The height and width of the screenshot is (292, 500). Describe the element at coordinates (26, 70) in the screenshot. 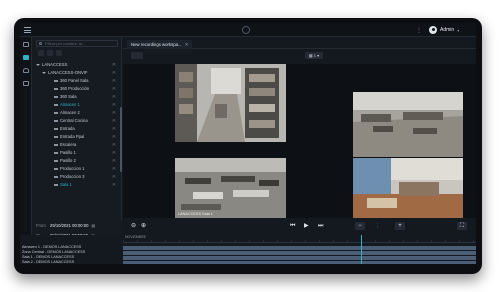

I see `alerts-nav-icon` at that location.